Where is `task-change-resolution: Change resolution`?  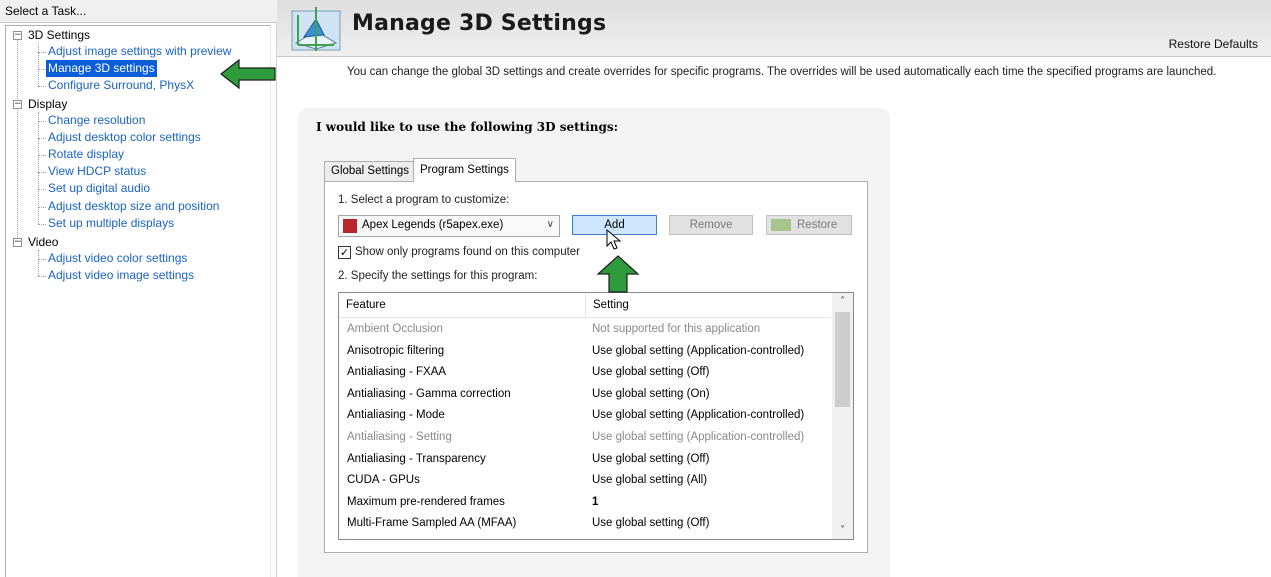
task-change-resolution: Change resolution is located at coordinates (96, 120).